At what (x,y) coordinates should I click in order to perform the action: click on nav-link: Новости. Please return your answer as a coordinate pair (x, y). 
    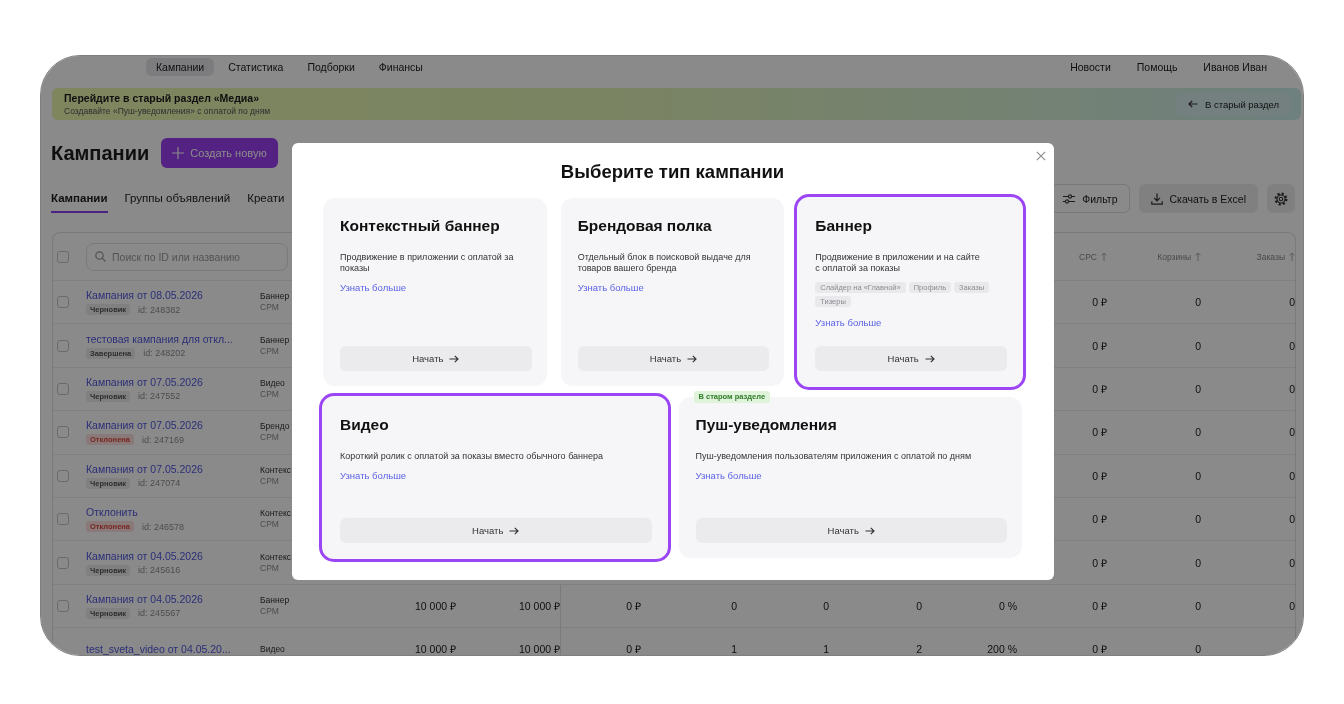
    Looking at the image, I should click on (1090, 67).